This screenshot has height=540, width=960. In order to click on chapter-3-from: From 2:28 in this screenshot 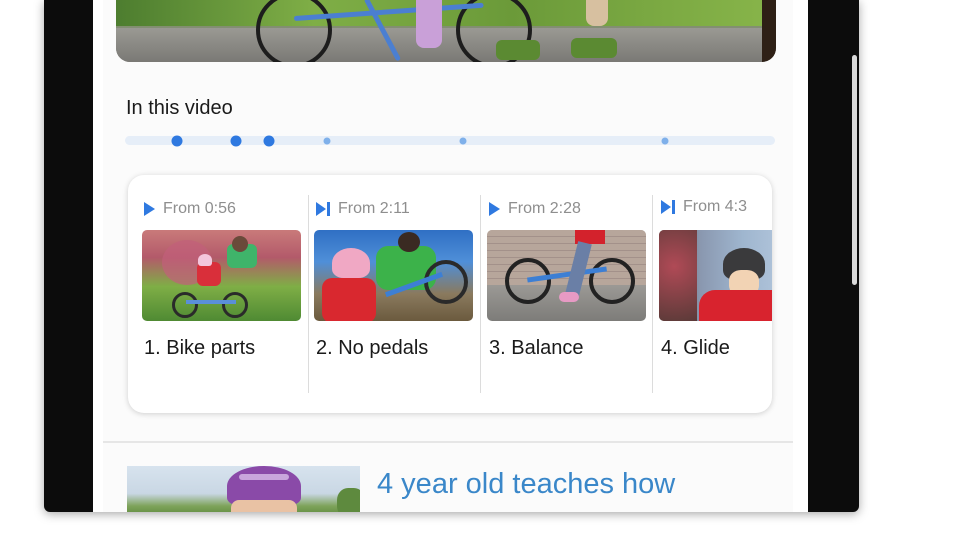, I will do `click(544, 208)`.